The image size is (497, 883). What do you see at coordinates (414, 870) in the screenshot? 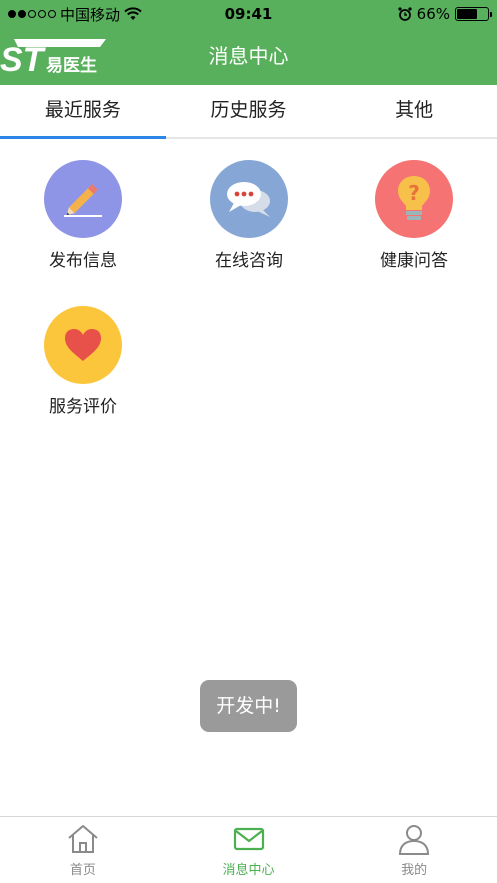
I see `tabbar-label: 我的` at bounding box center [414, 870].